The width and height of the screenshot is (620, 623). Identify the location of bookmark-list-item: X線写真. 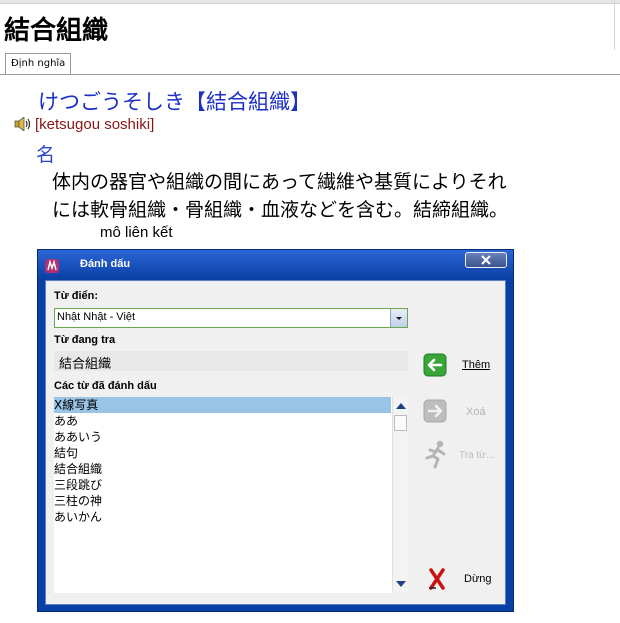
(222, 405).